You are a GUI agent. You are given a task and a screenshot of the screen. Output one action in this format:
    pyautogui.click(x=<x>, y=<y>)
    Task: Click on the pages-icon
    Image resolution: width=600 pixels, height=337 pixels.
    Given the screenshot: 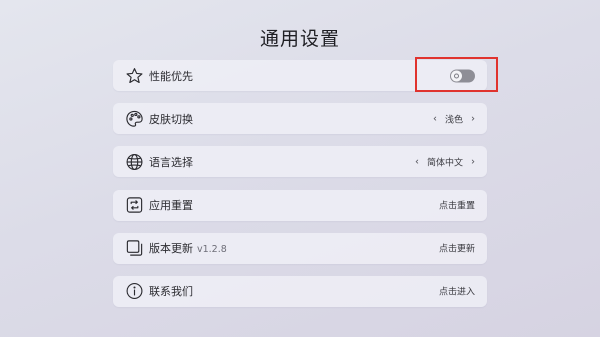 What is the action you would take?
    pyautogui.click(x=134, y=248)
    